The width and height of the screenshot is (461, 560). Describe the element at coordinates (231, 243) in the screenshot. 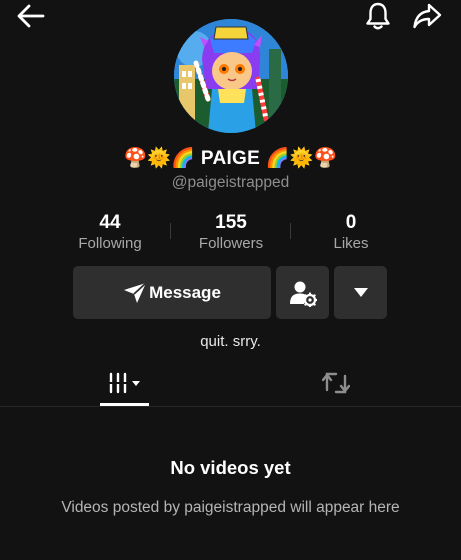

I see `followers-label: Followers` at that location.